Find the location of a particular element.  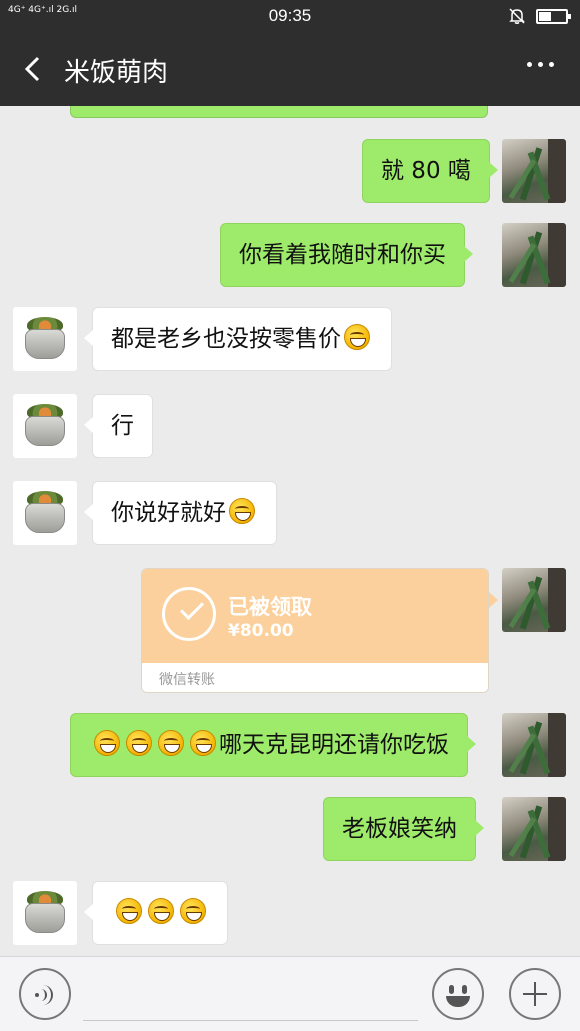

message-bubble-me: 哪天克昆明还请你吃饭 is located at coordinates (273, 745).